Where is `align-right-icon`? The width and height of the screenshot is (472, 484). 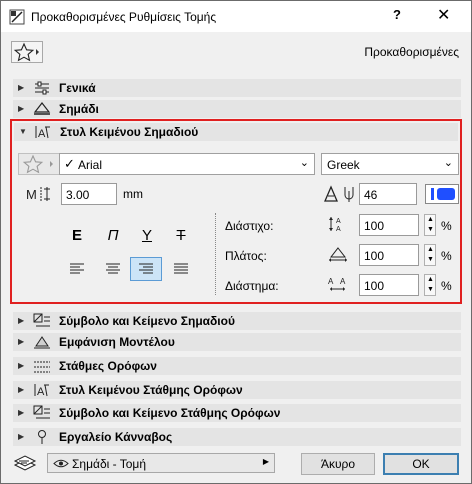 align-right-icon is located at coordinates (146, 268).